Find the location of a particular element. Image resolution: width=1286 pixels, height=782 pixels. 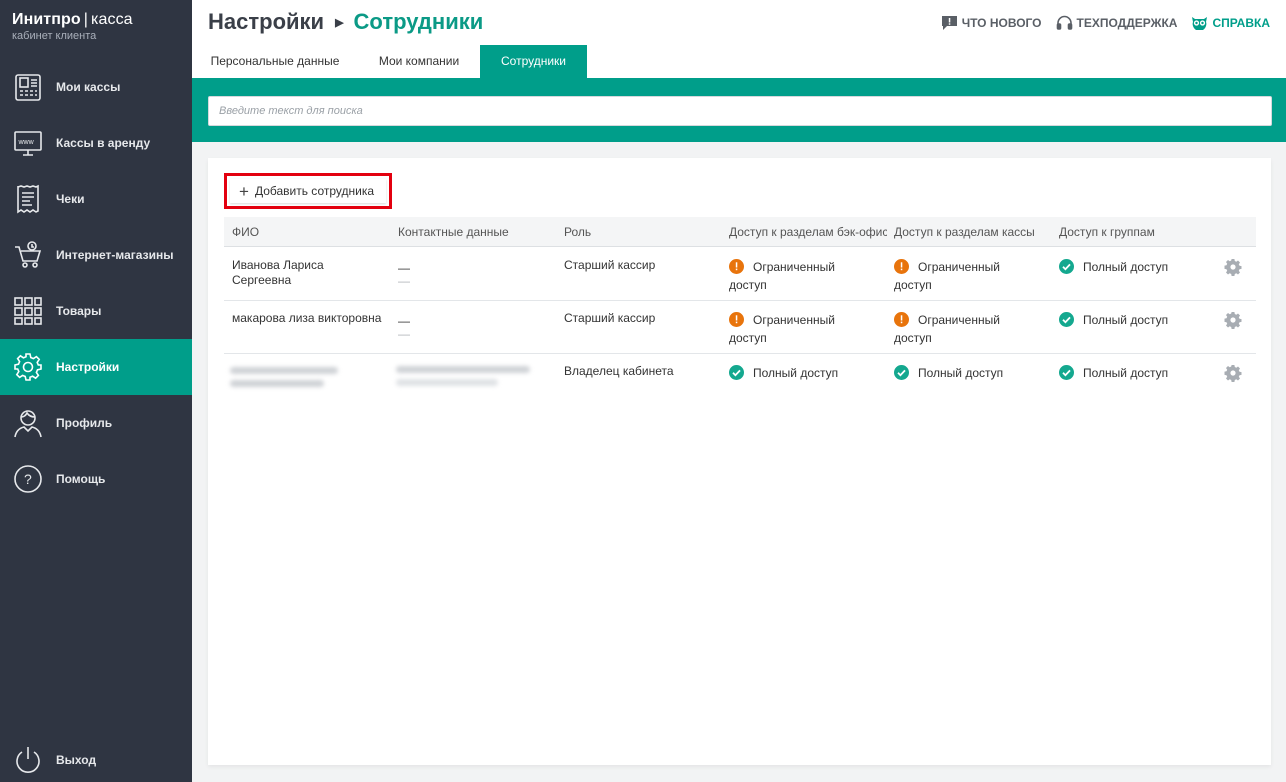

column-header-cashbox-access: Доступ к разделам кассы is located at coordinates (974, 232).